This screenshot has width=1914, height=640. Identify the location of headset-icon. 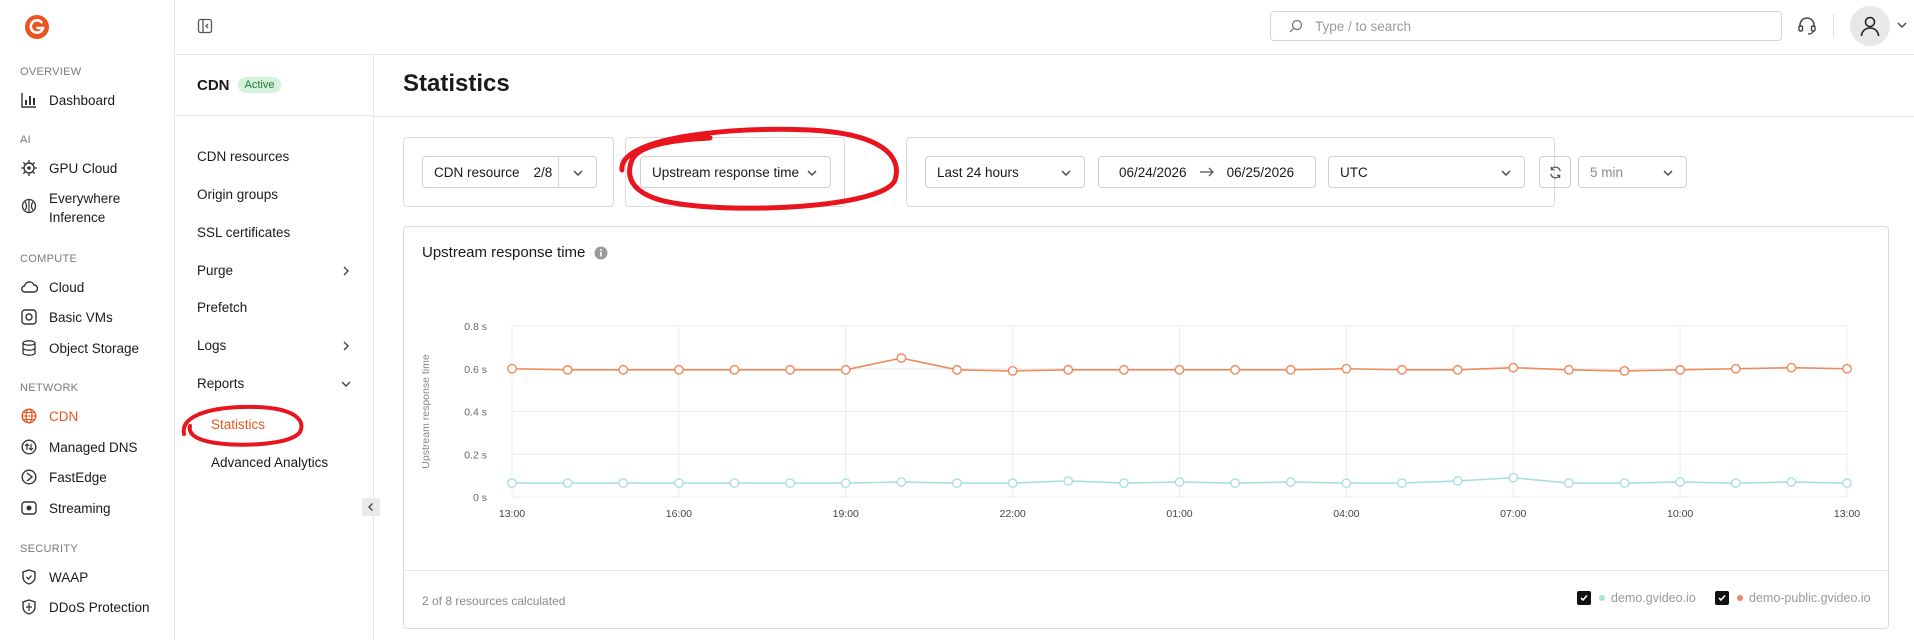
(1807, 26).